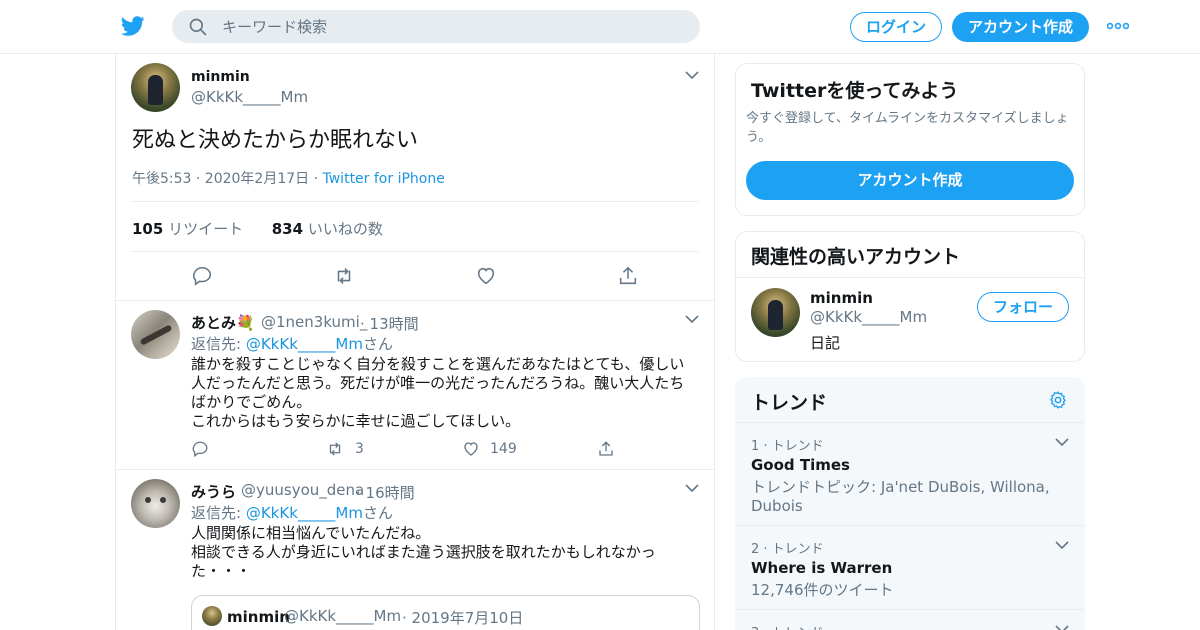  I want to click on more-icon, so click(1118, 26).